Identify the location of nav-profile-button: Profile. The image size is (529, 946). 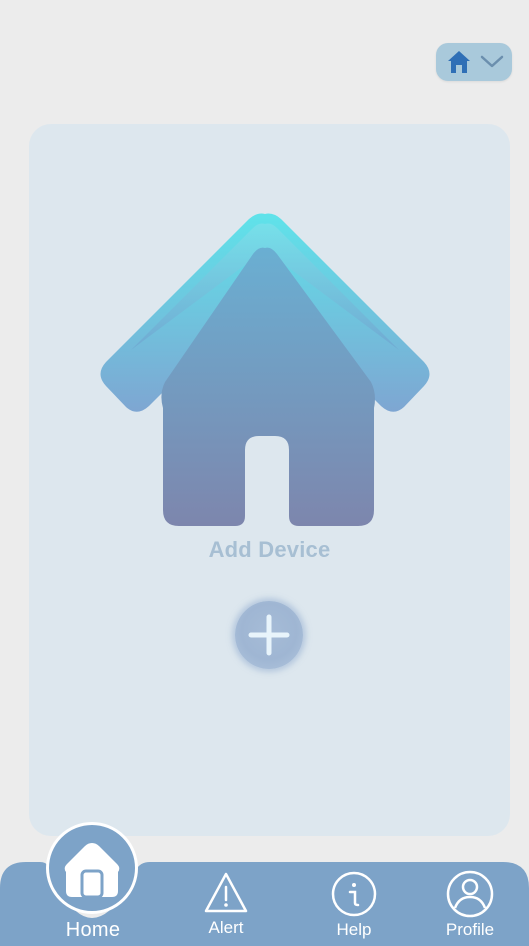
(470, 905).